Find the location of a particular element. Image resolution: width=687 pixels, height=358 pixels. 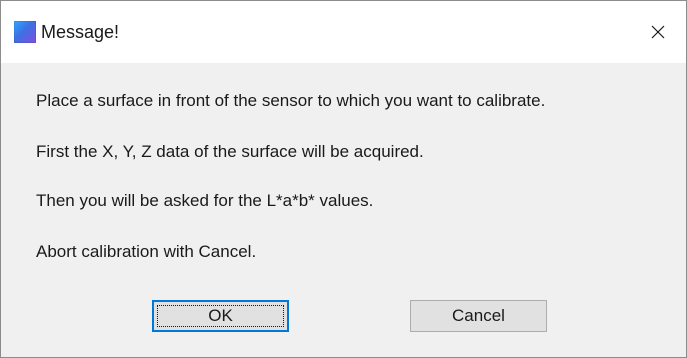

ok-button: OK is located at coordinates (220, 316).